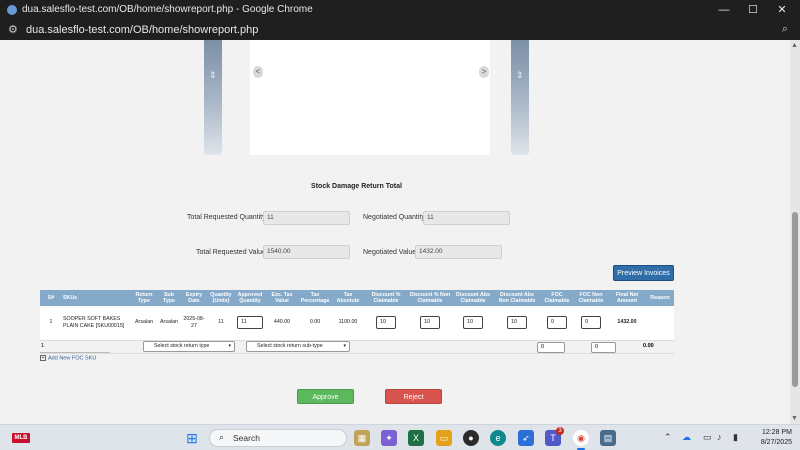 Image resolution: width=800 pixels, height=450 pixels. What do you see at coordinates (551, 347) in the screenshot?
I see `total-foc-claimable-input: 0` at bounding box center [551, 347].